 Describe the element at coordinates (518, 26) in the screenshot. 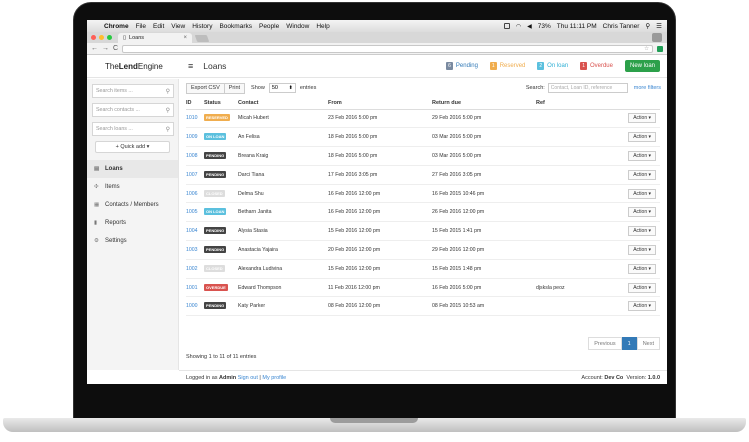

I see `wifi-icon: ◠` at that location.